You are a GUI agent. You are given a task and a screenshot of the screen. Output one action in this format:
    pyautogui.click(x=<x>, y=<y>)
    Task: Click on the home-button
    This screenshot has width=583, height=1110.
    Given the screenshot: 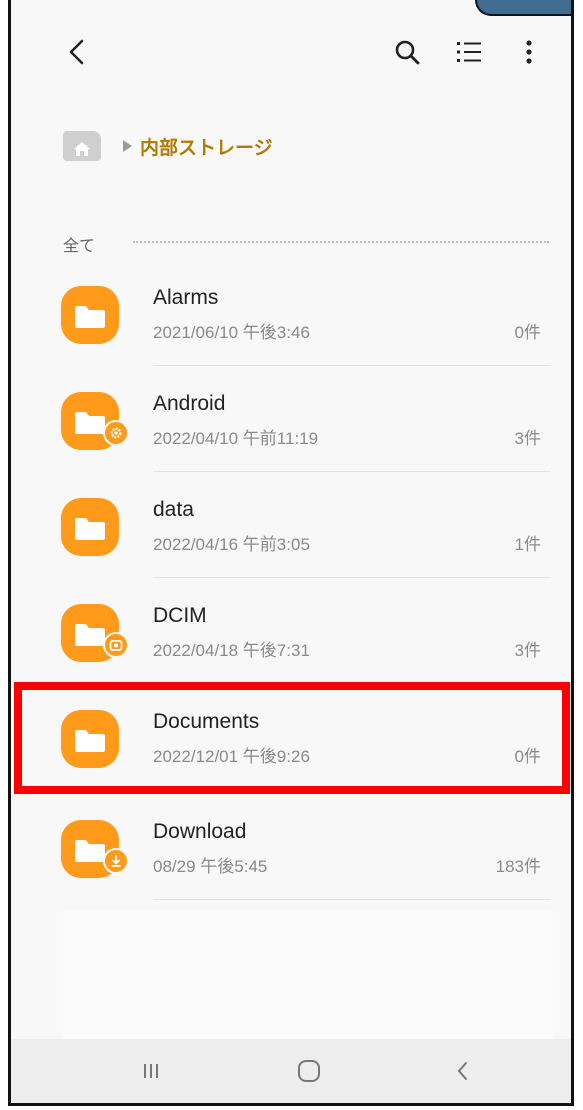 What is the action you would take?
    pyautogui.click(x=82, y=146)
    